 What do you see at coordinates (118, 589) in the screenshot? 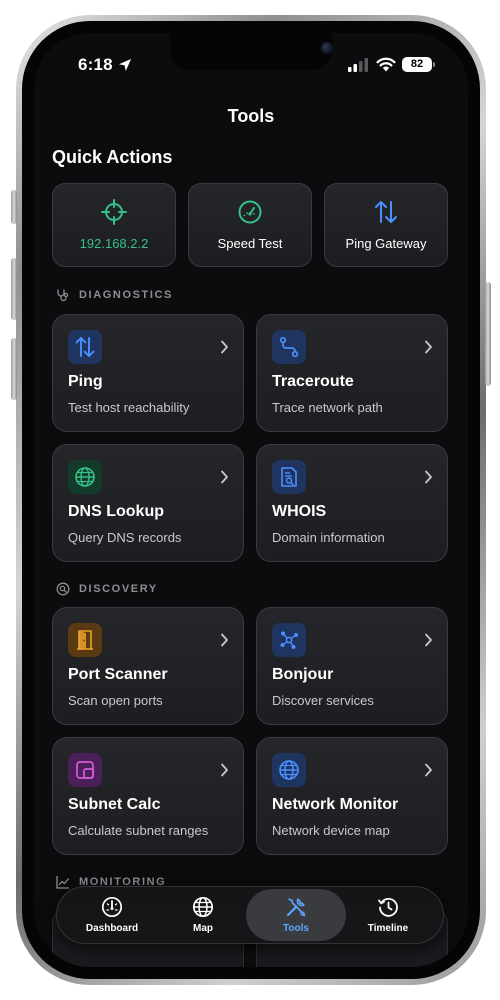
I see `discovery-title: DISCOVERY` at bounding box center [118, 589].